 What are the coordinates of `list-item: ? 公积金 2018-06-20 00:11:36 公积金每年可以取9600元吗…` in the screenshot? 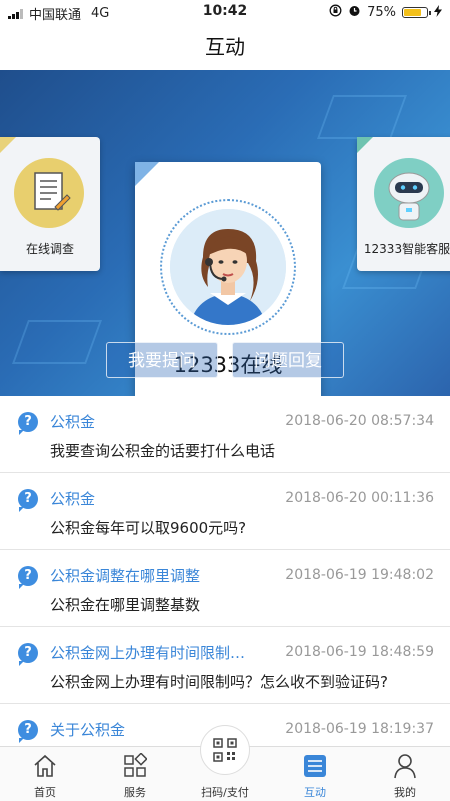 It's located at (225, 511).